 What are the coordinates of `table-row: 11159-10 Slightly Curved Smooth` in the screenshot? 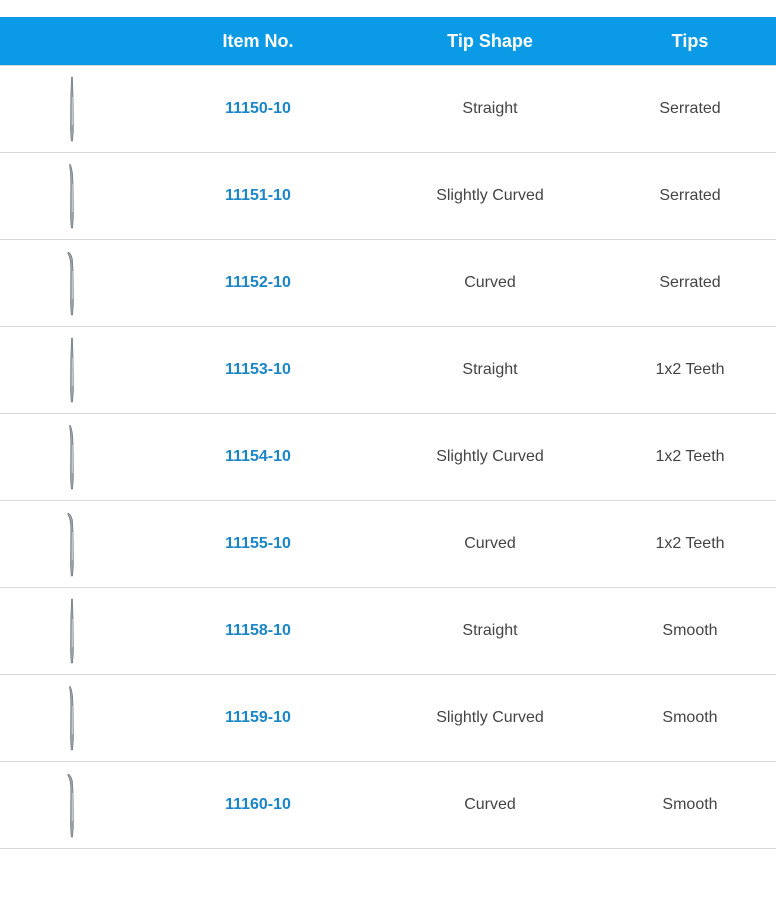 It's located at (388, 718).